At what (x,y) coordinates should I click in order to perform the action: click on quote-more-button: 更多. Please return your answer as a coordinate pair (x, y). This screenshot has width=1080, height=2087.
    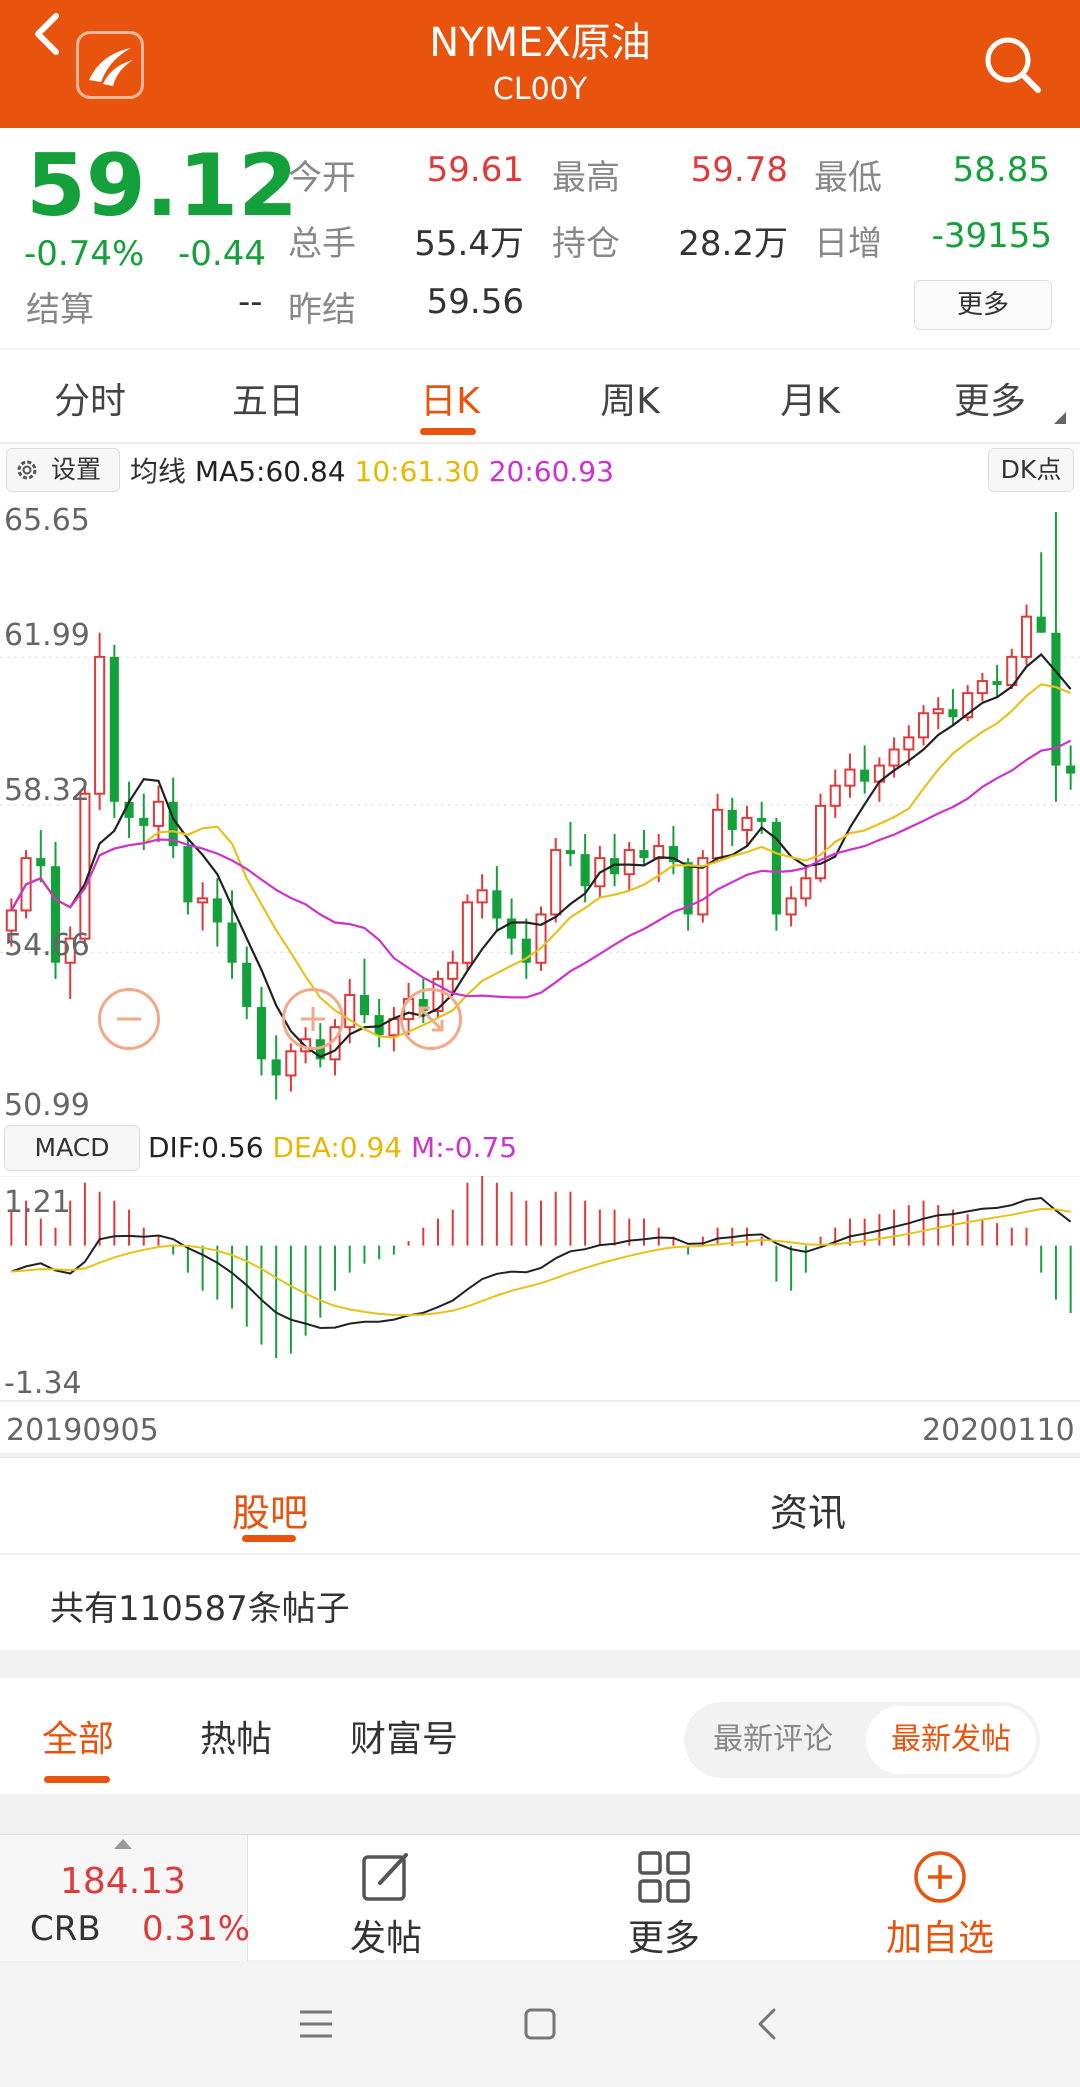
    Looking at the image, I should click on (983, 305).